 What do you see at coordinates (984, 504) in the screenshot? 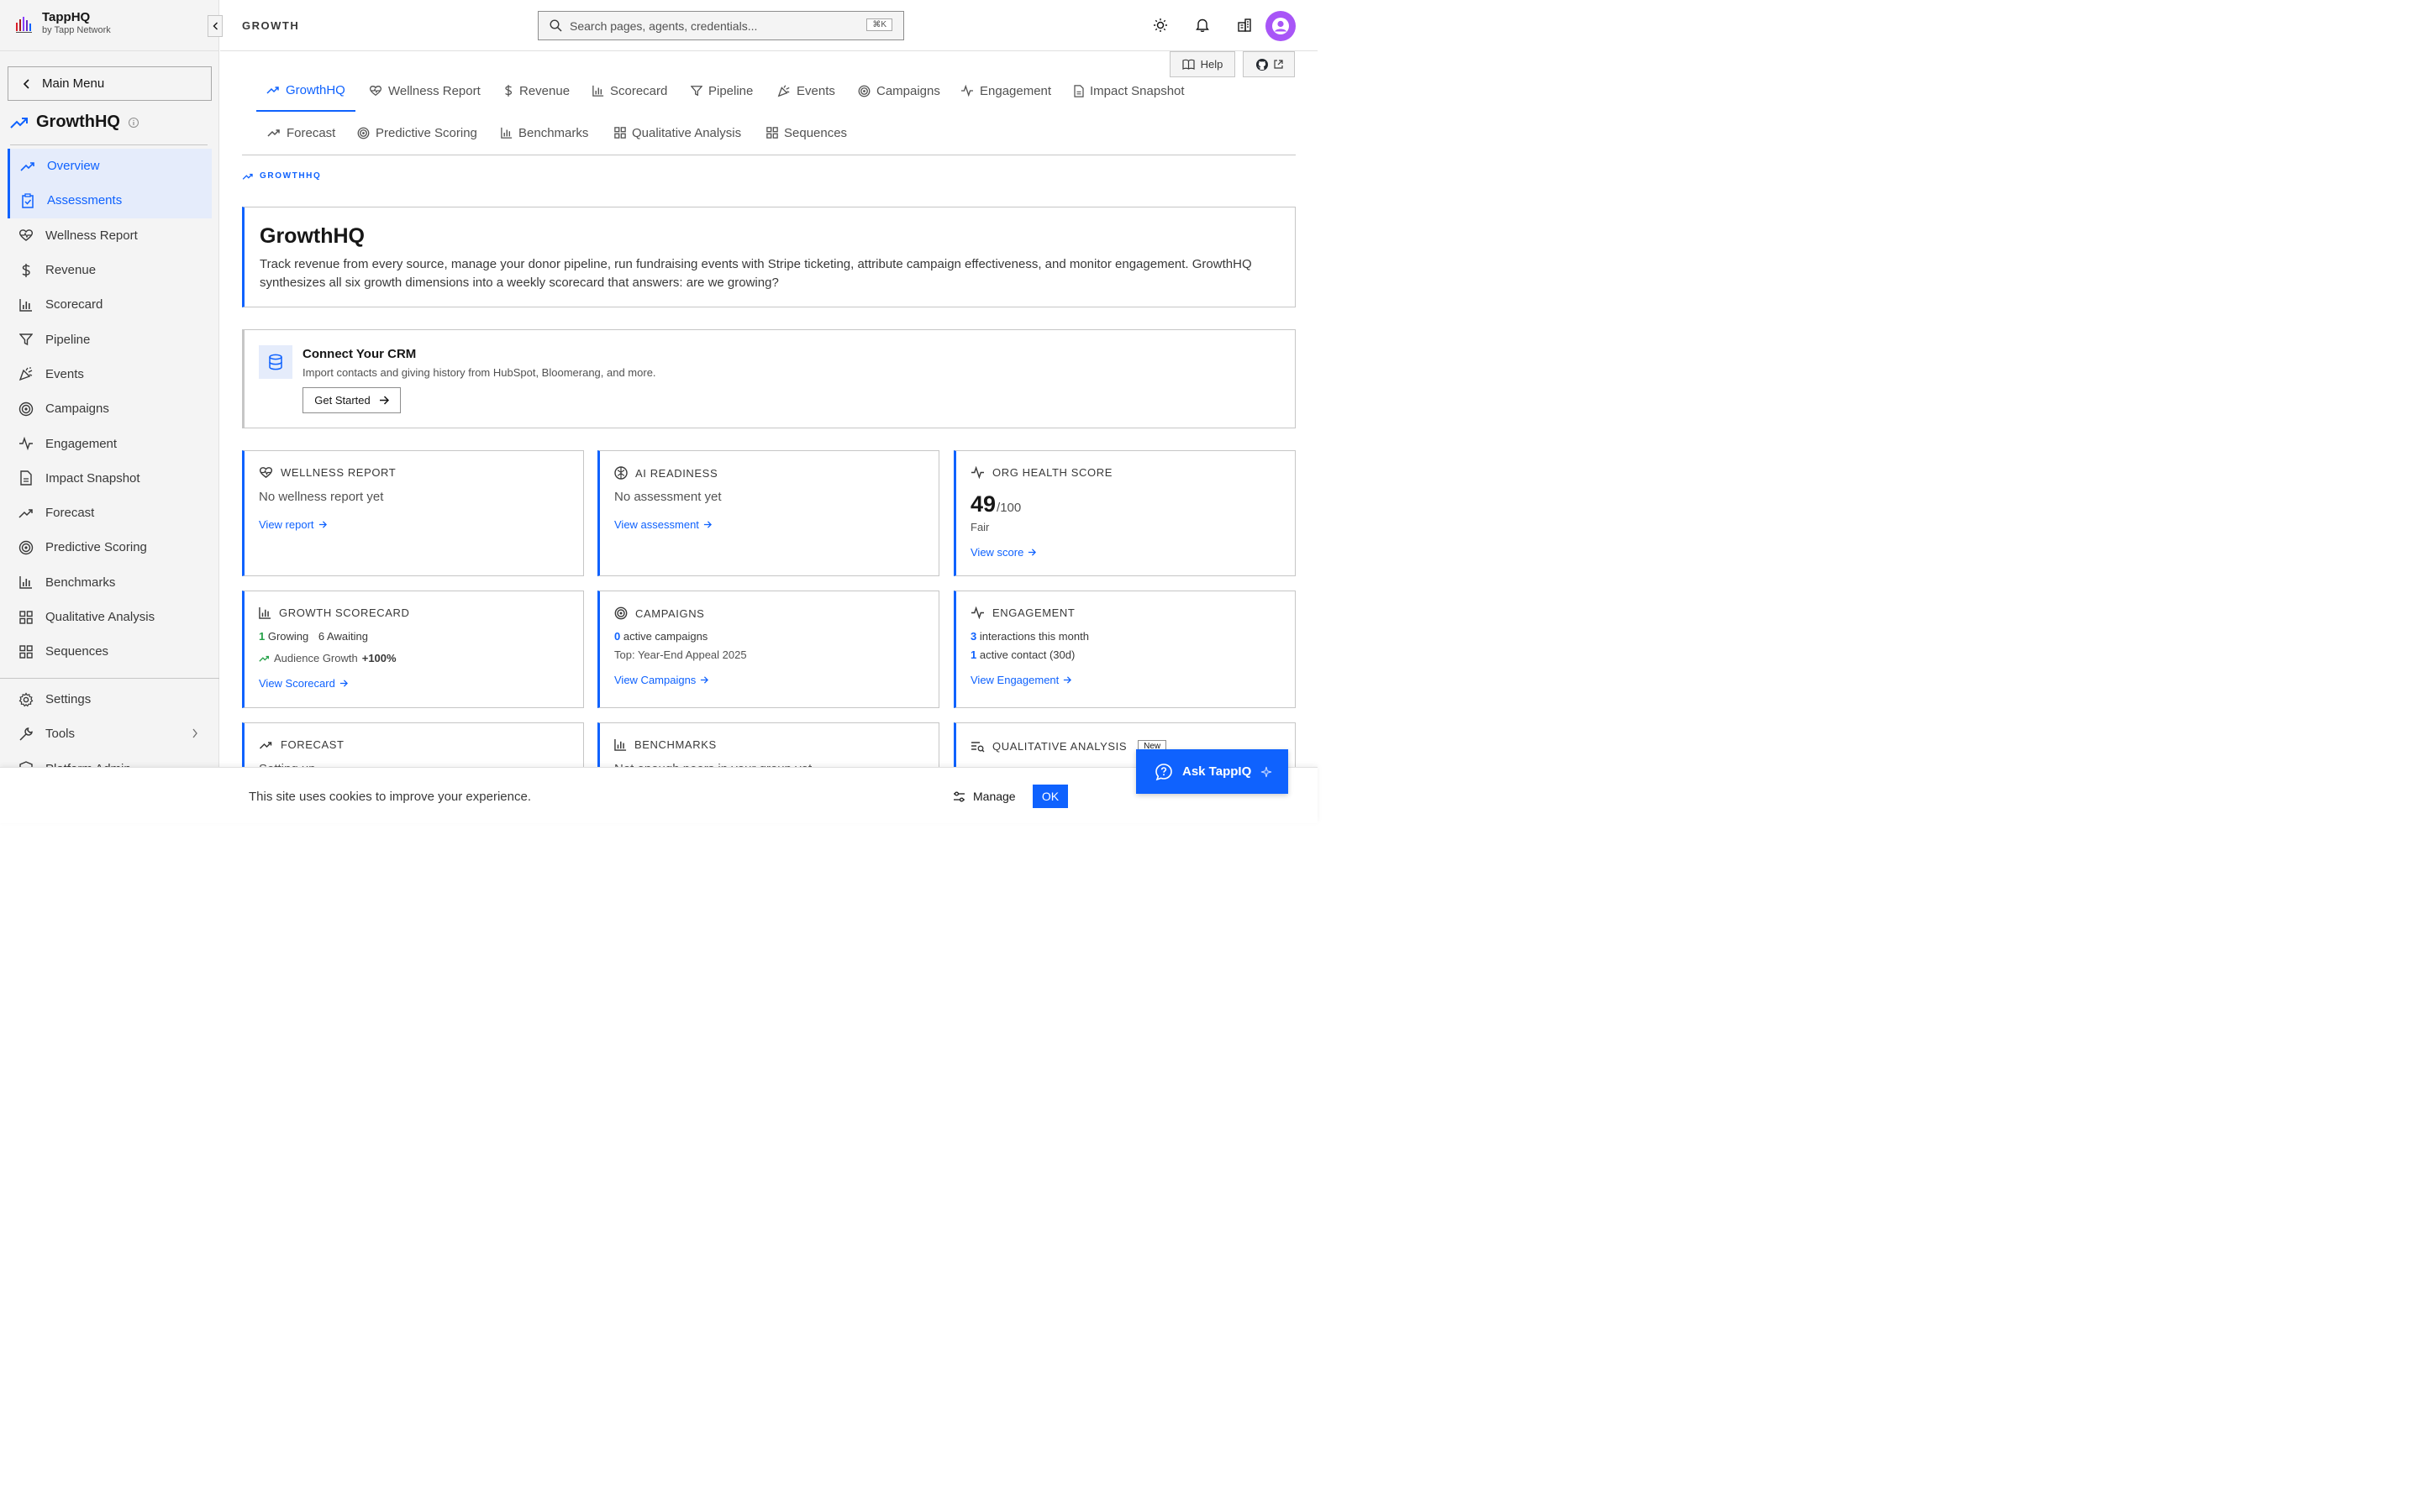
I see `score-value: 49` at bounding box center [984, 504].